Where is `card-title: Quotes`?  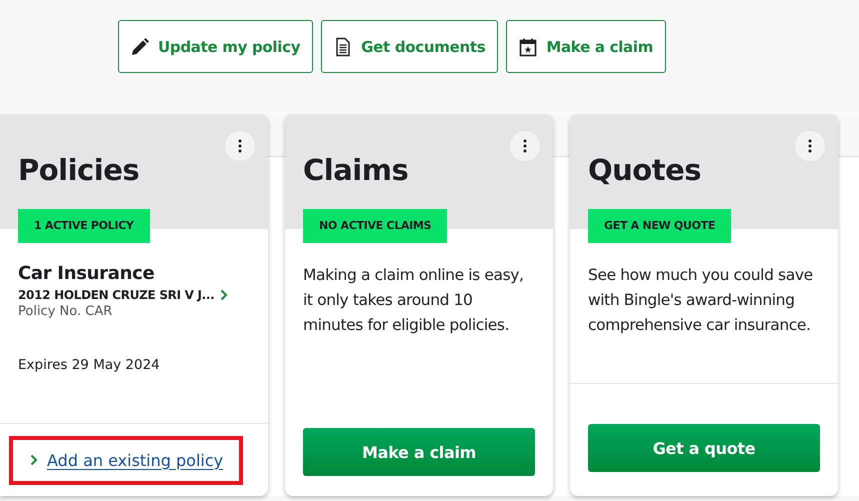
card-title: Quotes is located at coordinates (645, 170).